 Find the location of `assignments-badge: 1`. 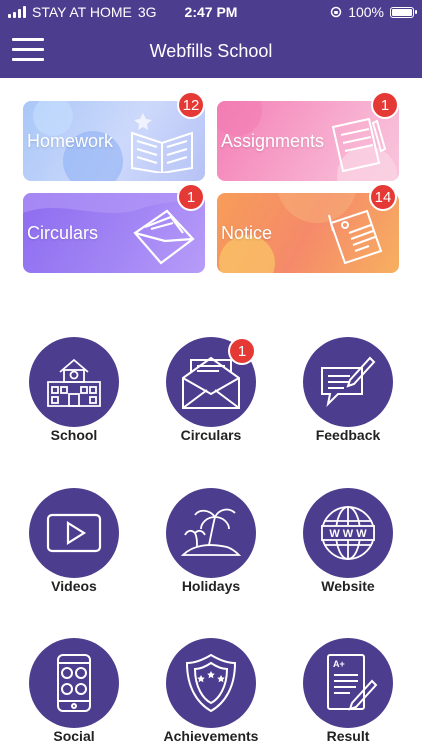

assignments-badge: 1 is located at coordinates (385, 105).